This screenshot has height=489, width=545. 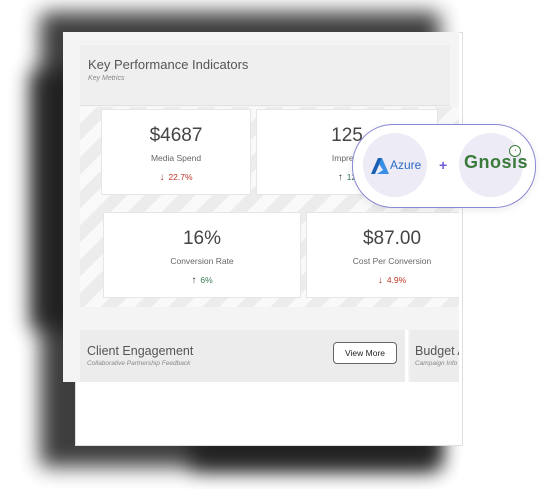 I want to click on plus-icon: +, so click(x=443, y=165).